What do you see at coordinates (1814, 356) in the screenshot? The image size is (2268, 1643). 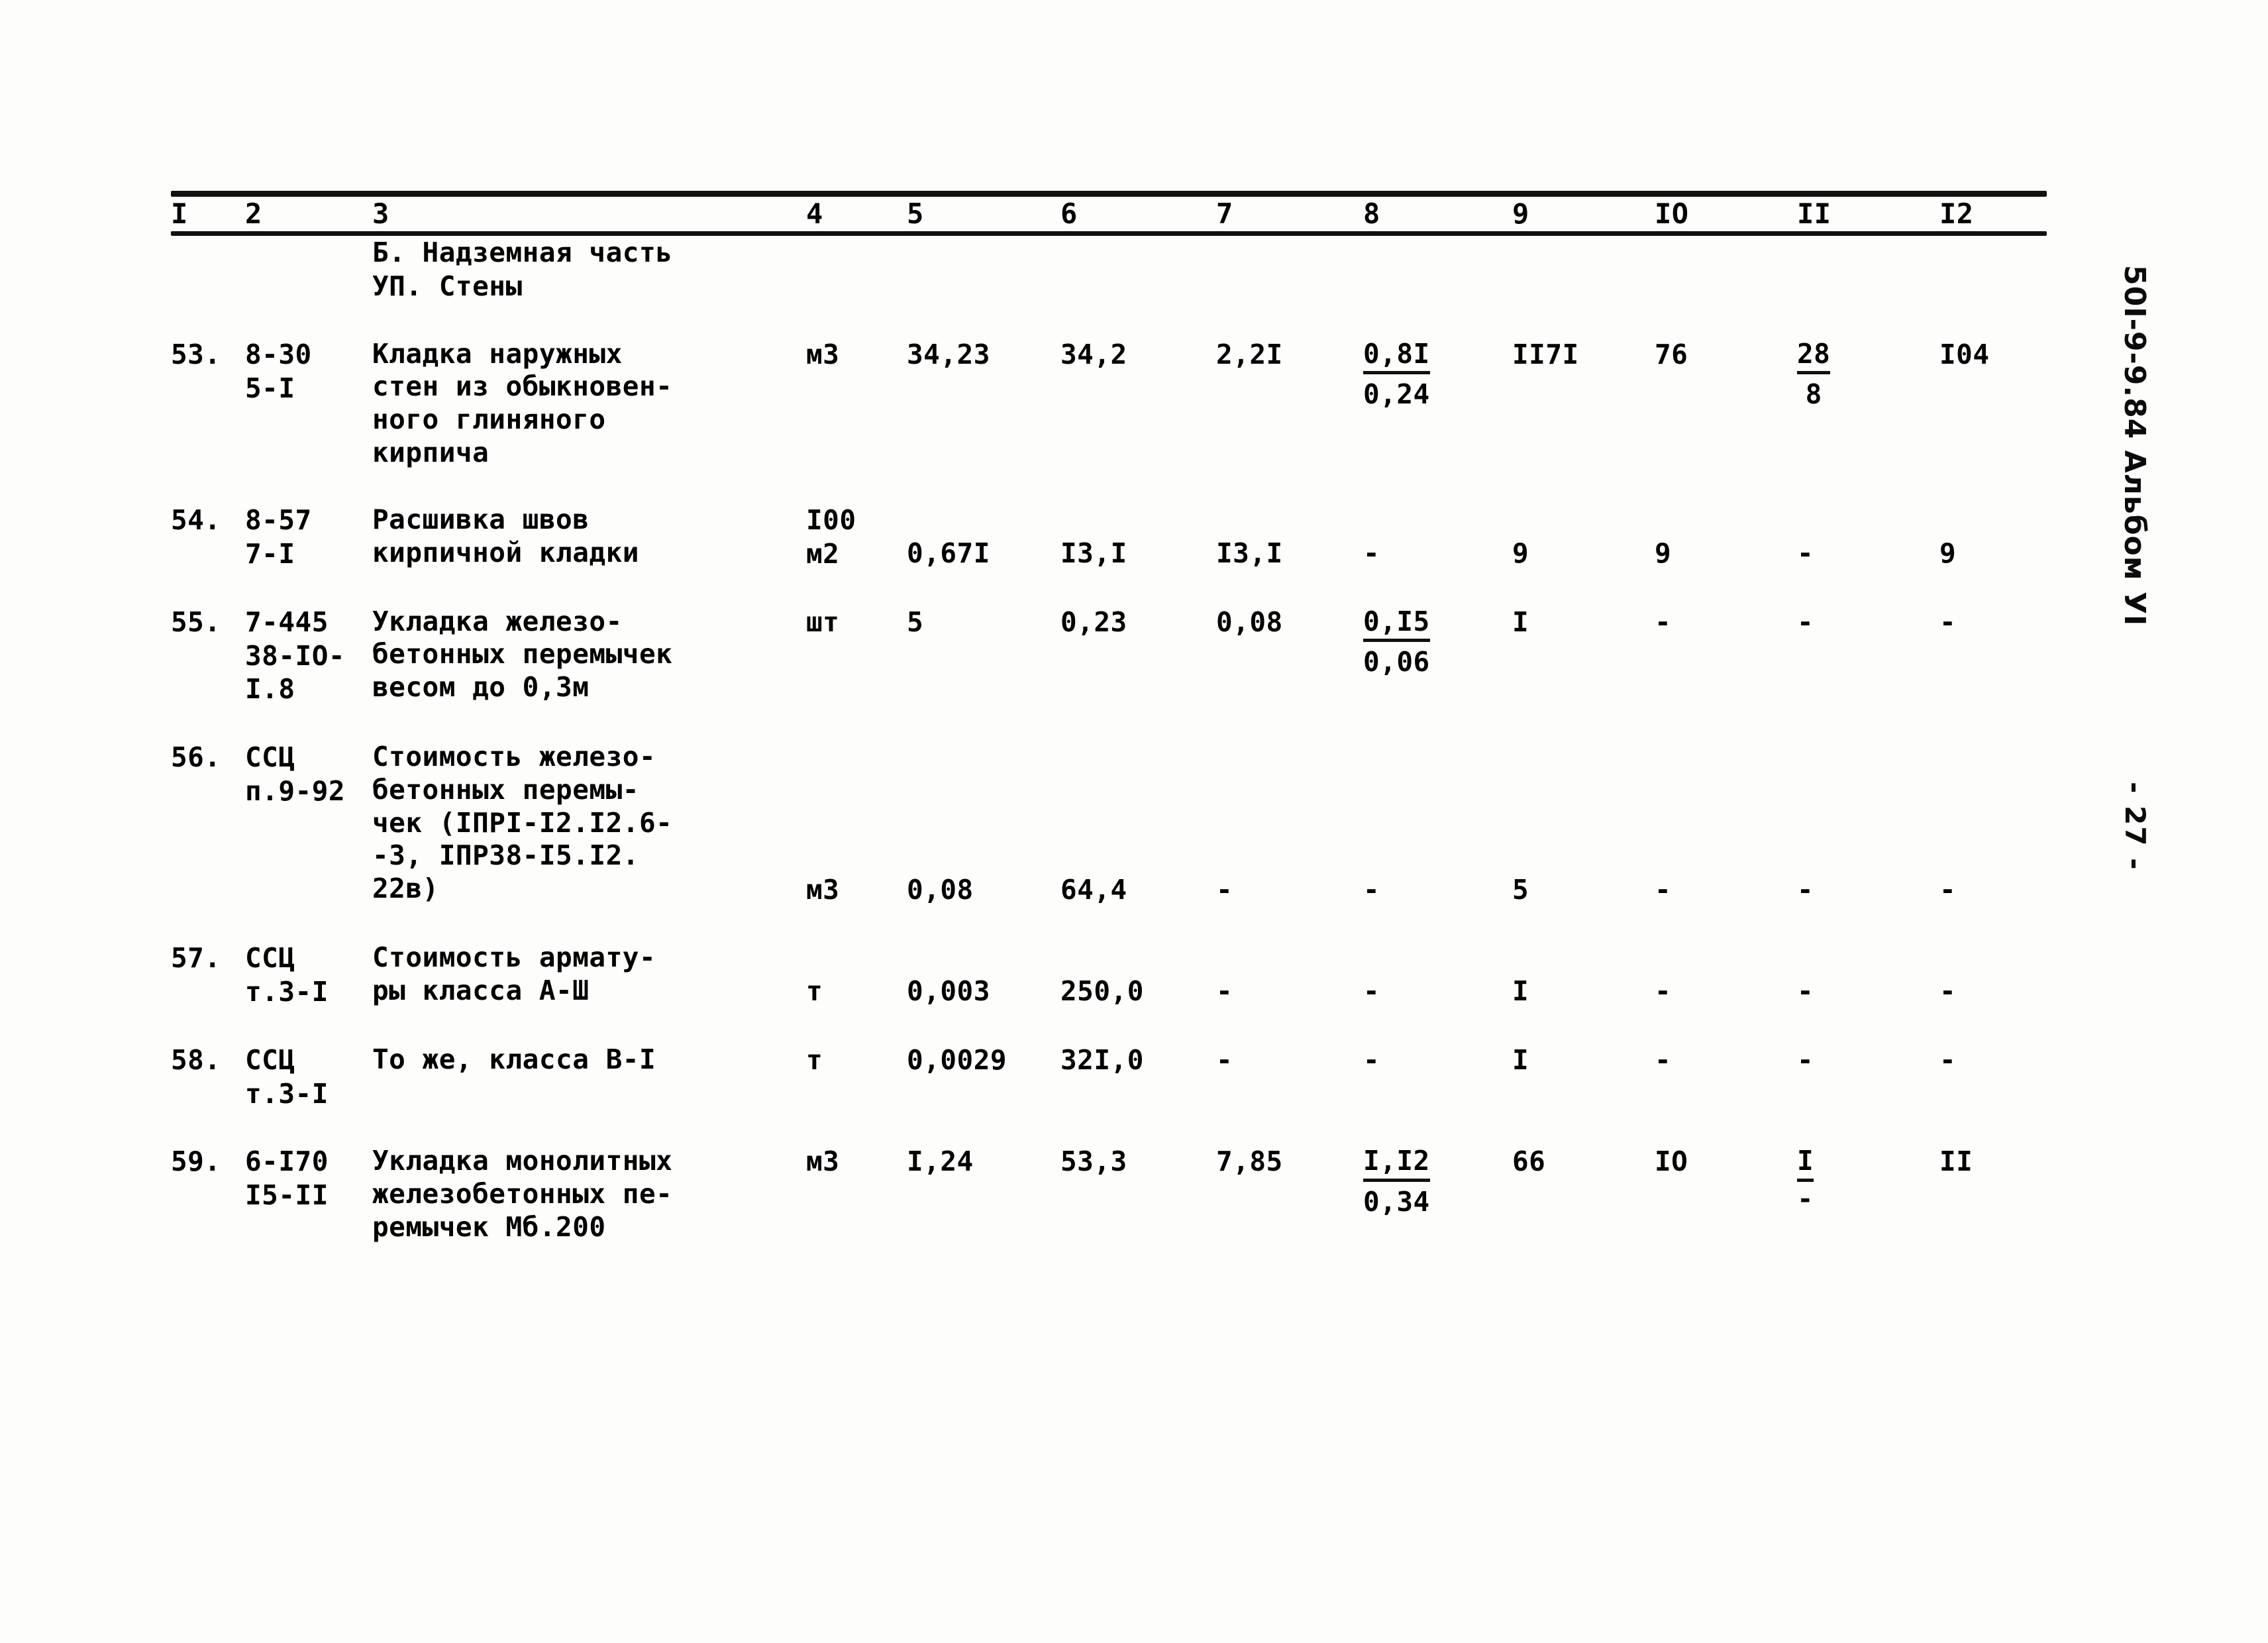 I see `fraction-numerator: 28` at bounding box center [1814, 356].